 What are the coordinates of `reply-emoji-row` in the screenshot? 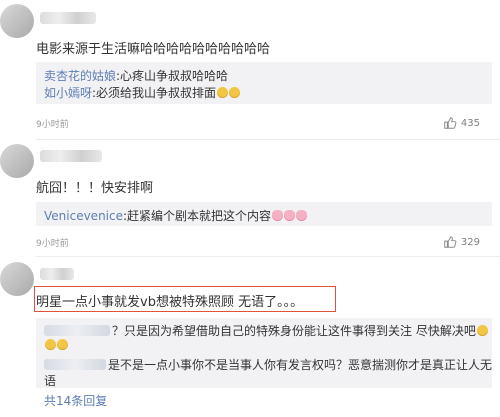 It's located at (56, 345).